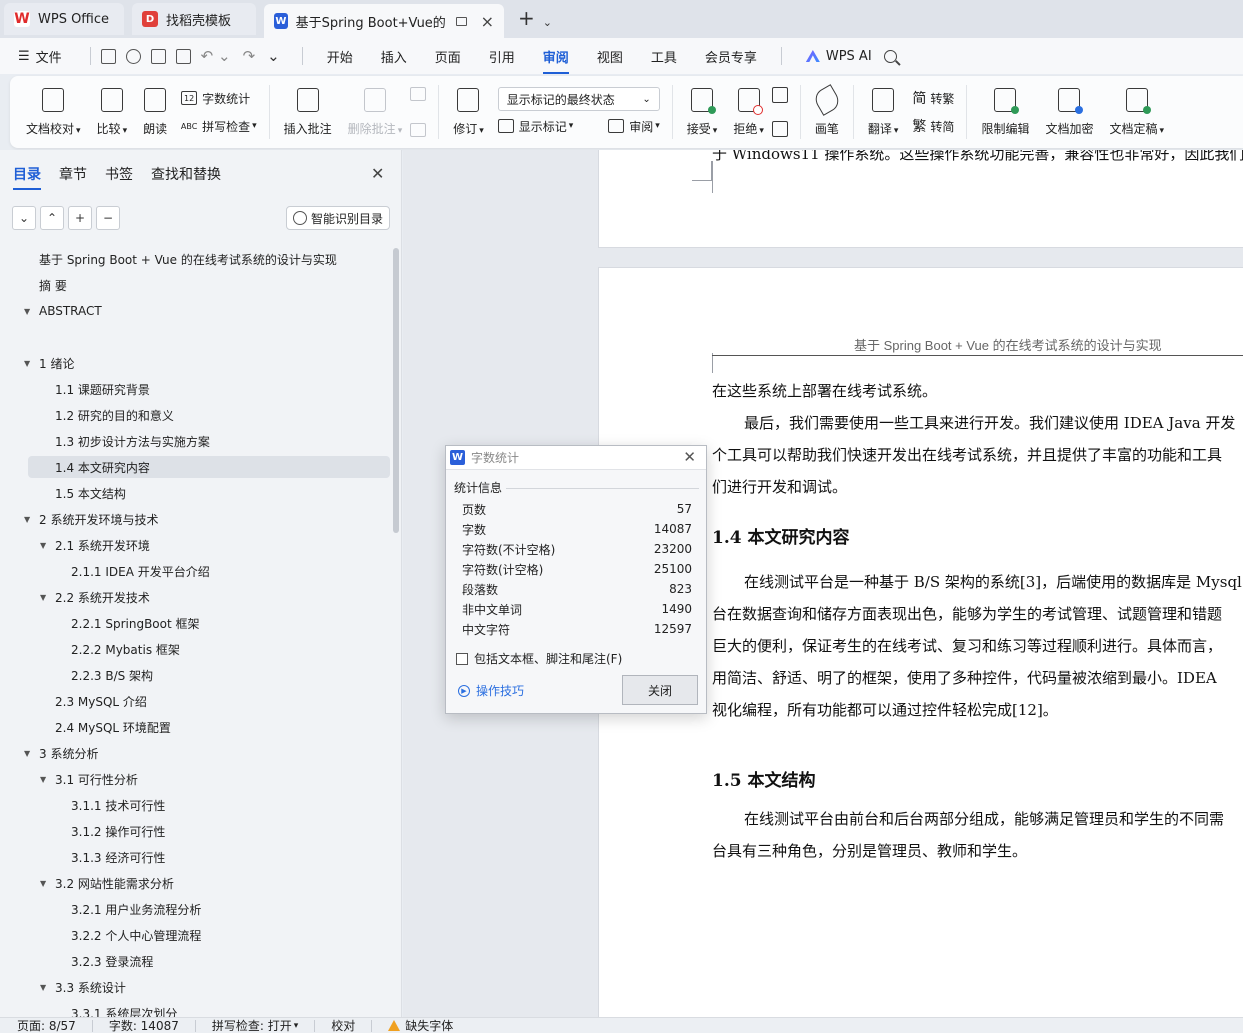  What do you see at coordinates (89, 779) in the screenshot?
I see `toc-item: ▼ 3.1 可行性分析` at bounding box center [89, 779].